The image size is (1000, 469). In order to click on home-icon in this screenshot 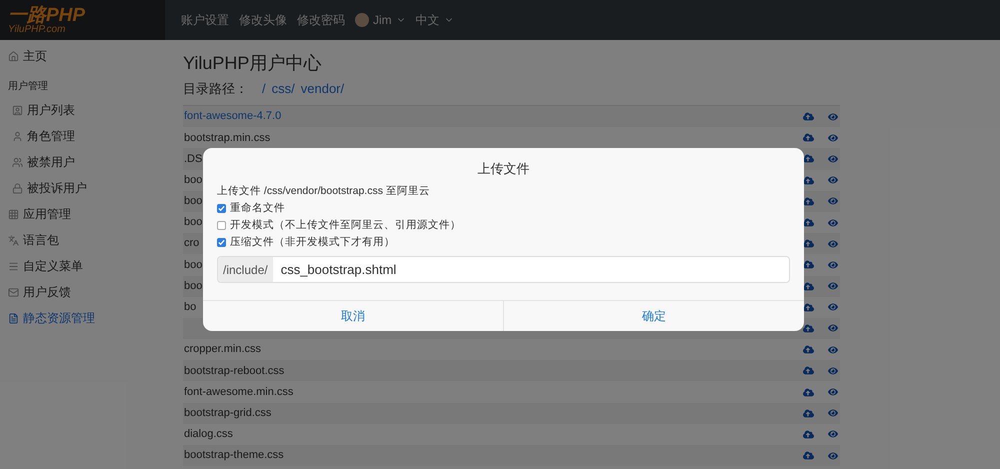, I will do `click(13, 56)`.